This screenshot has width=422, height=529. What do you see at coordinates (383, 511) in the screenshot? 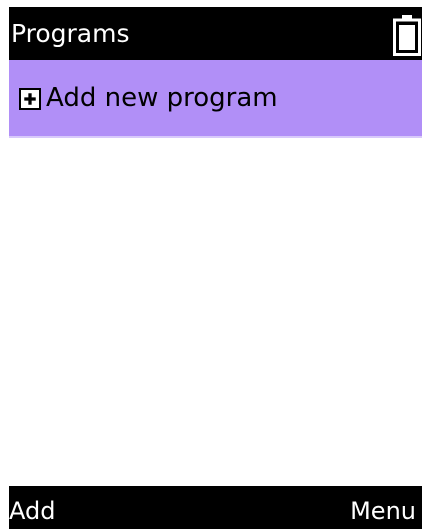
I see `menu-softkey-button: Menu` at bounding box center [383, 511].